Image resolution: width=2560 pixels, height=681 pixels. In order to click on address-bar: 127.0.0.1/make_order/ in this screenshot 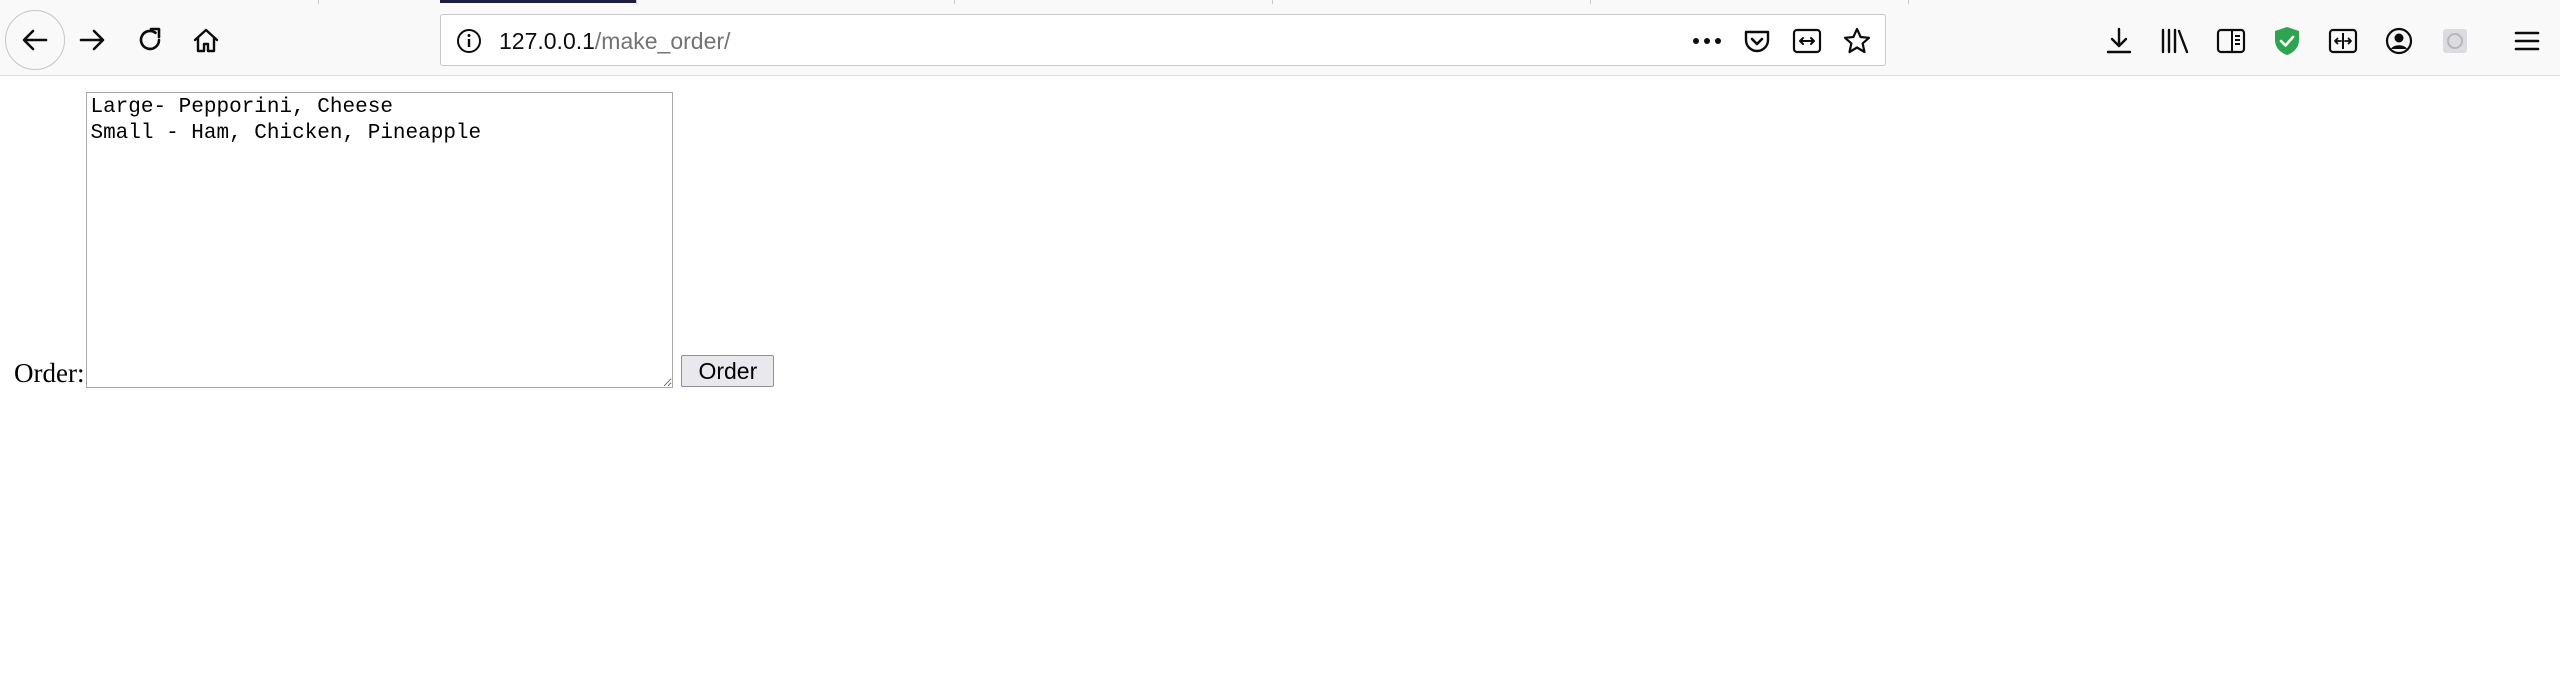, I will do `click(1163, 40)`.